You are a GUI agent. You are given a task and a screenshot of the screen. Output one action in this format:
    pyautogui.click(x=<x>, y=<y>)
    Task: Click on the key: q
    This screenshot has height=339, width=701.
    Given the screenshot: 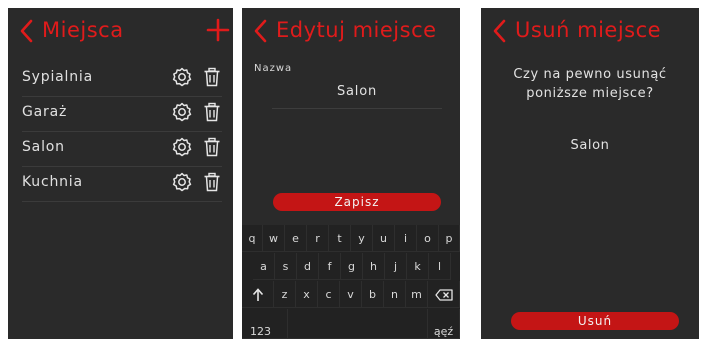 What is the action you would take?
    pyautogui.click(x=252, y=238)
    